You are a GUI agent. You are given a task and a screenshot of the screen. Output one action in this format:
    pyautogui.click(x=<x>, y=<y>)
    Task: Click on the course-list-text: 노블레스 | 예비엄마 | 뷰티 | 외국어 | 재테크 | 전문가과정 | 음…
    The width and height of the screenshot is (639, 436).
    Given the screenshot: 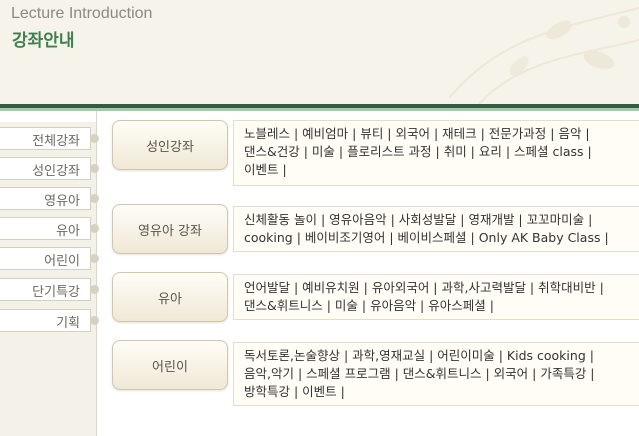 What is the action you would take?
    pyautogui.click(x=440, y=152)
    